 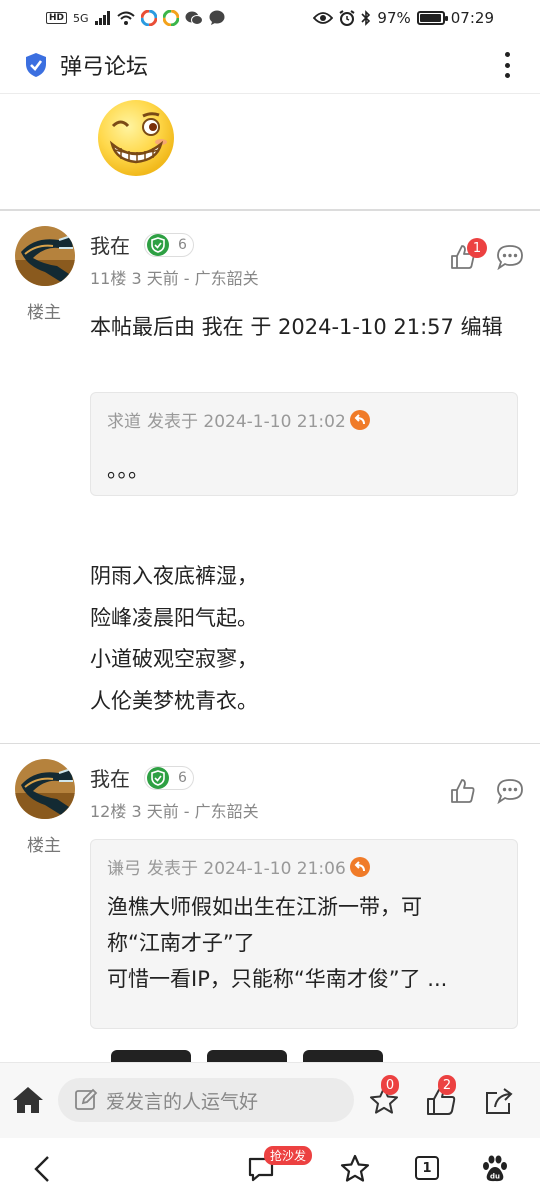 What do you see at coordinates (447, 1085) in the screenshot?
I see `like-count-badge: 2` at bounding box center [447, 1085].